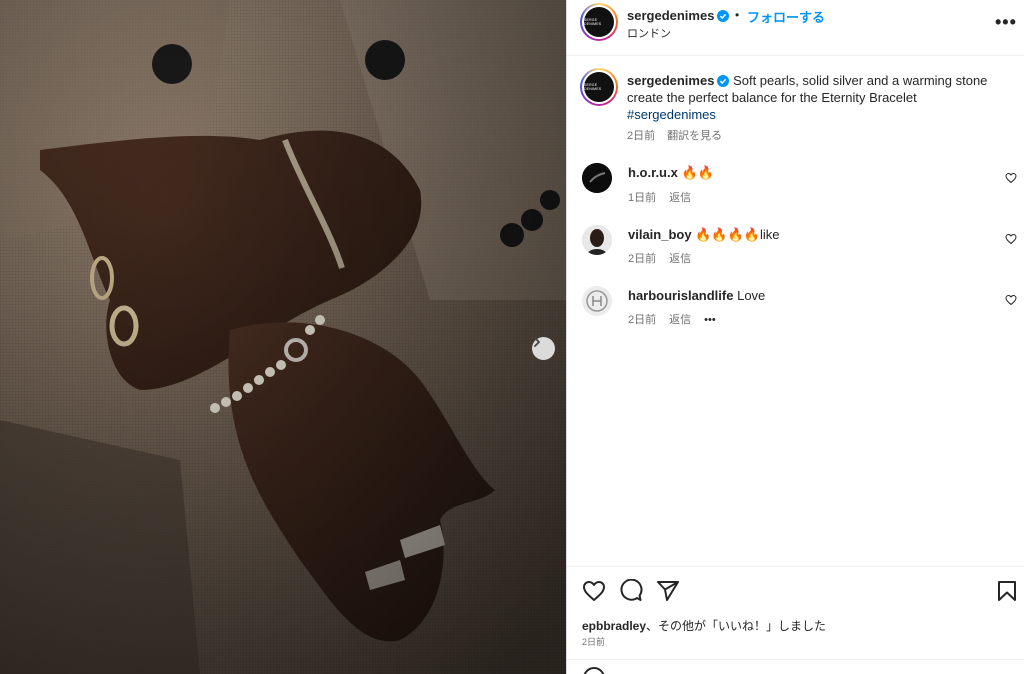 This screenshot has height=674, width=1024. I want to click on liked-by-rest: 、その他が「いいね！」しました, so click(736, 626).